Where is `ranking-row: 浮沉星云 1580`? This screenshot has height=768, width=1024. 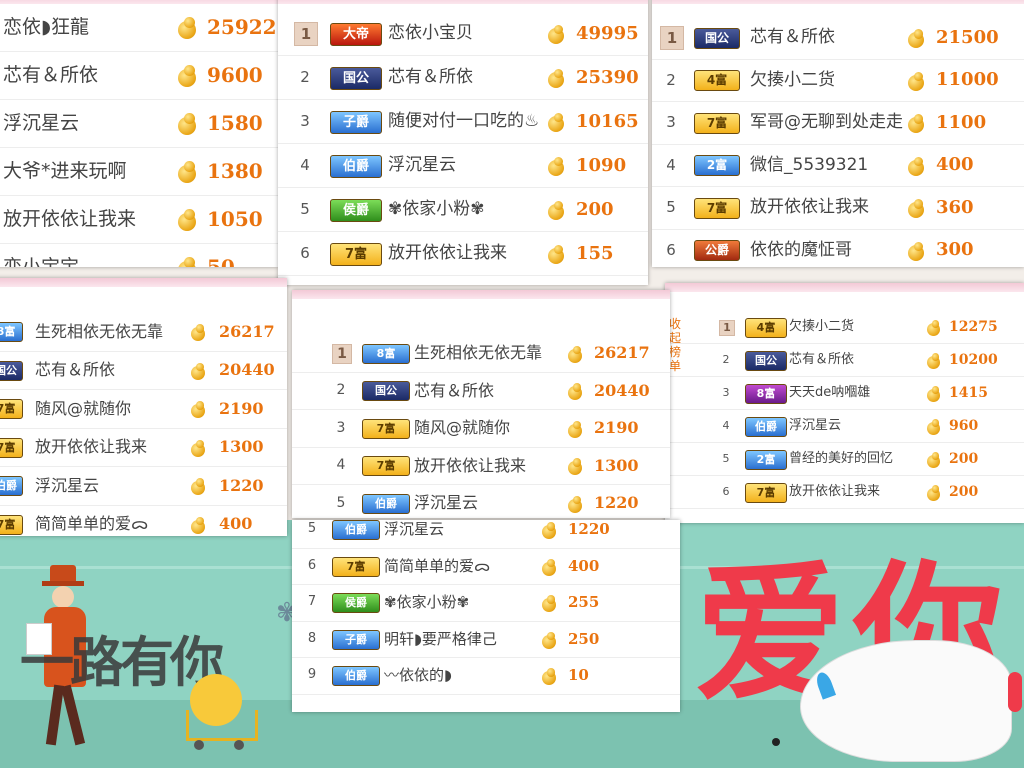 ranking-row: 浮沉星云 1580 is located at coordinates (139, 123).